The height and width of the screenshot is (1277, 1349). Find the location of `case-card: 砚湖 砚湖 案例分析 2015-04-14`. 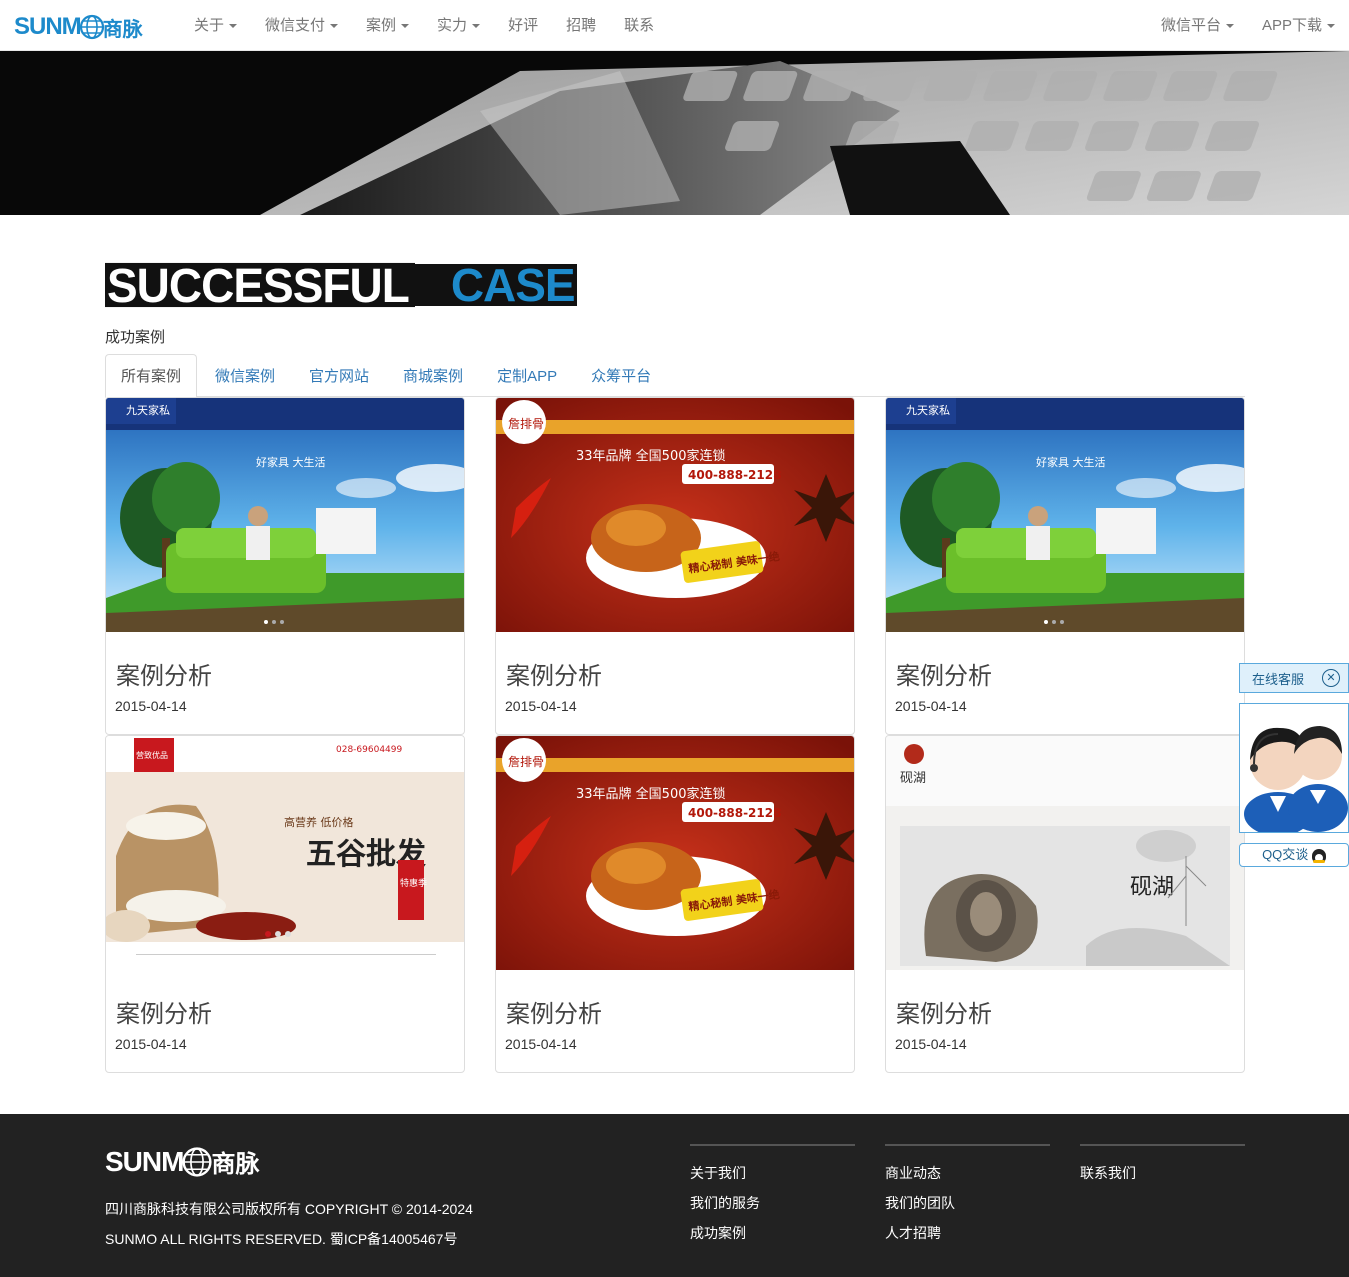

case-card: 砚湖 砚湖 案例分析 2015-04-14 is located at coordinates (1065, 904).